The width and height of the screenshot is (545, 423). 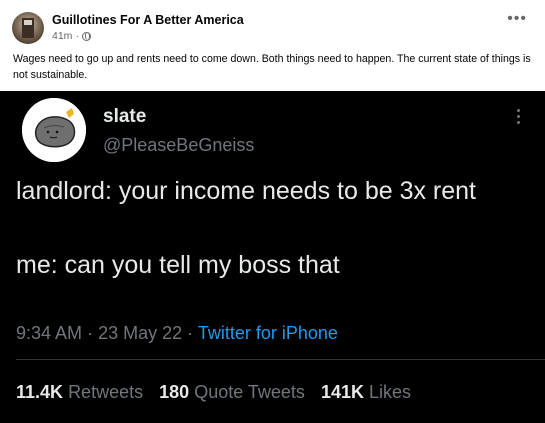 I want to click on post-meta: 41m ·, so click(x=71, y=36).